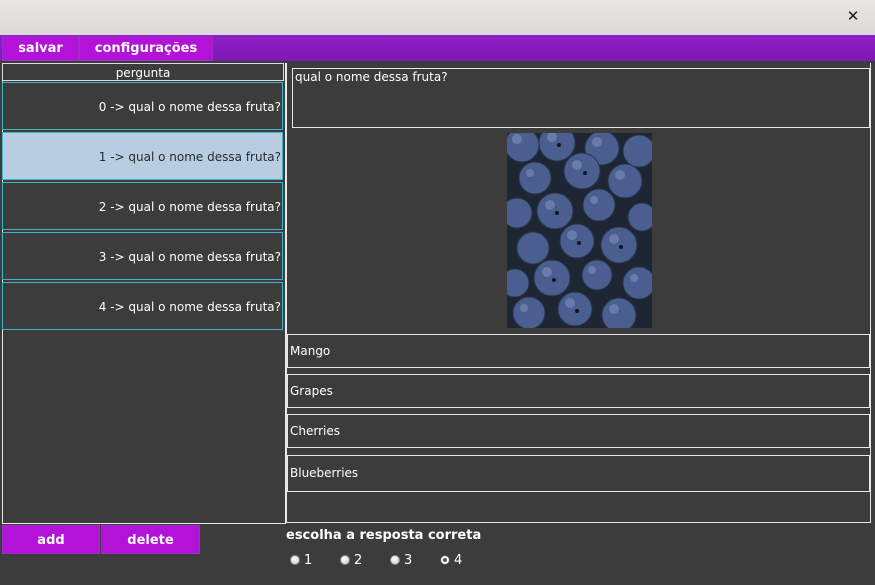 Image resolution: width=875 pixels, height=585 pixels. What do you see at coordinates (51, 539) in the screenshot?
I see `add-button: add` at bounding box center [51, 539].